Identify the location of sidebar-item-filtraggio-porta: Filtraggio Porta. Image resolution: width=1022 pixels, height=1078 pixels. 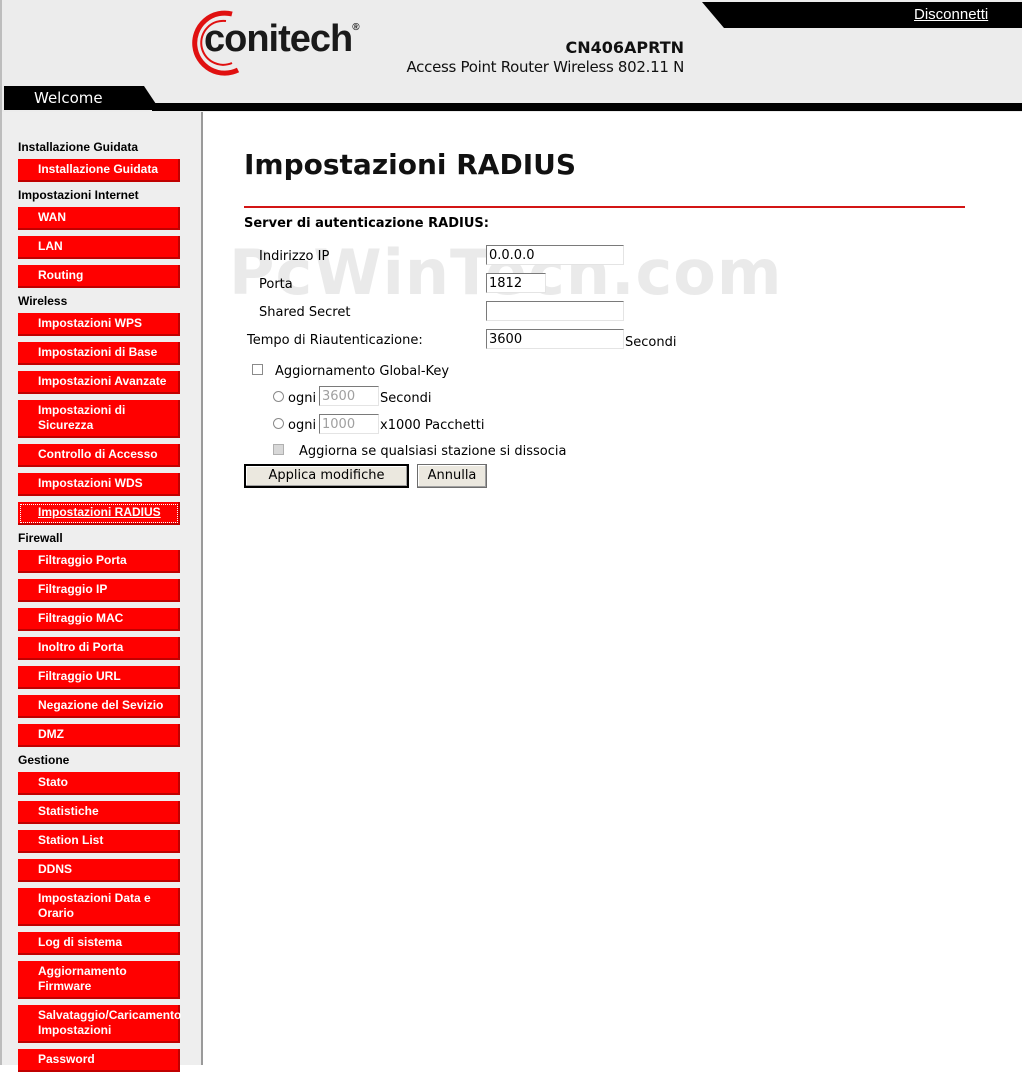
(99, 561).